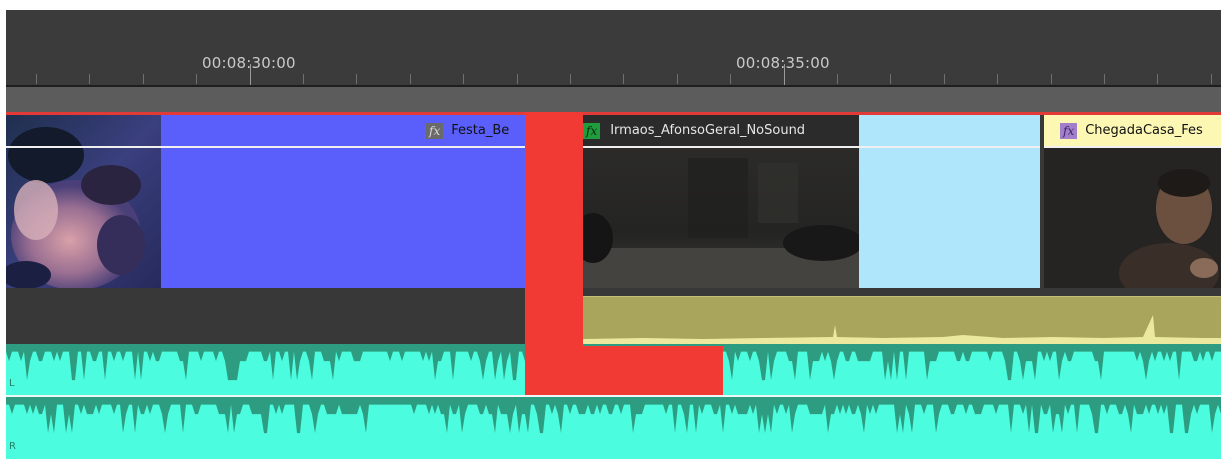 The height and width of the screenshot is (459, 1221). I want to click on gap-highlight, so click(554, 253).